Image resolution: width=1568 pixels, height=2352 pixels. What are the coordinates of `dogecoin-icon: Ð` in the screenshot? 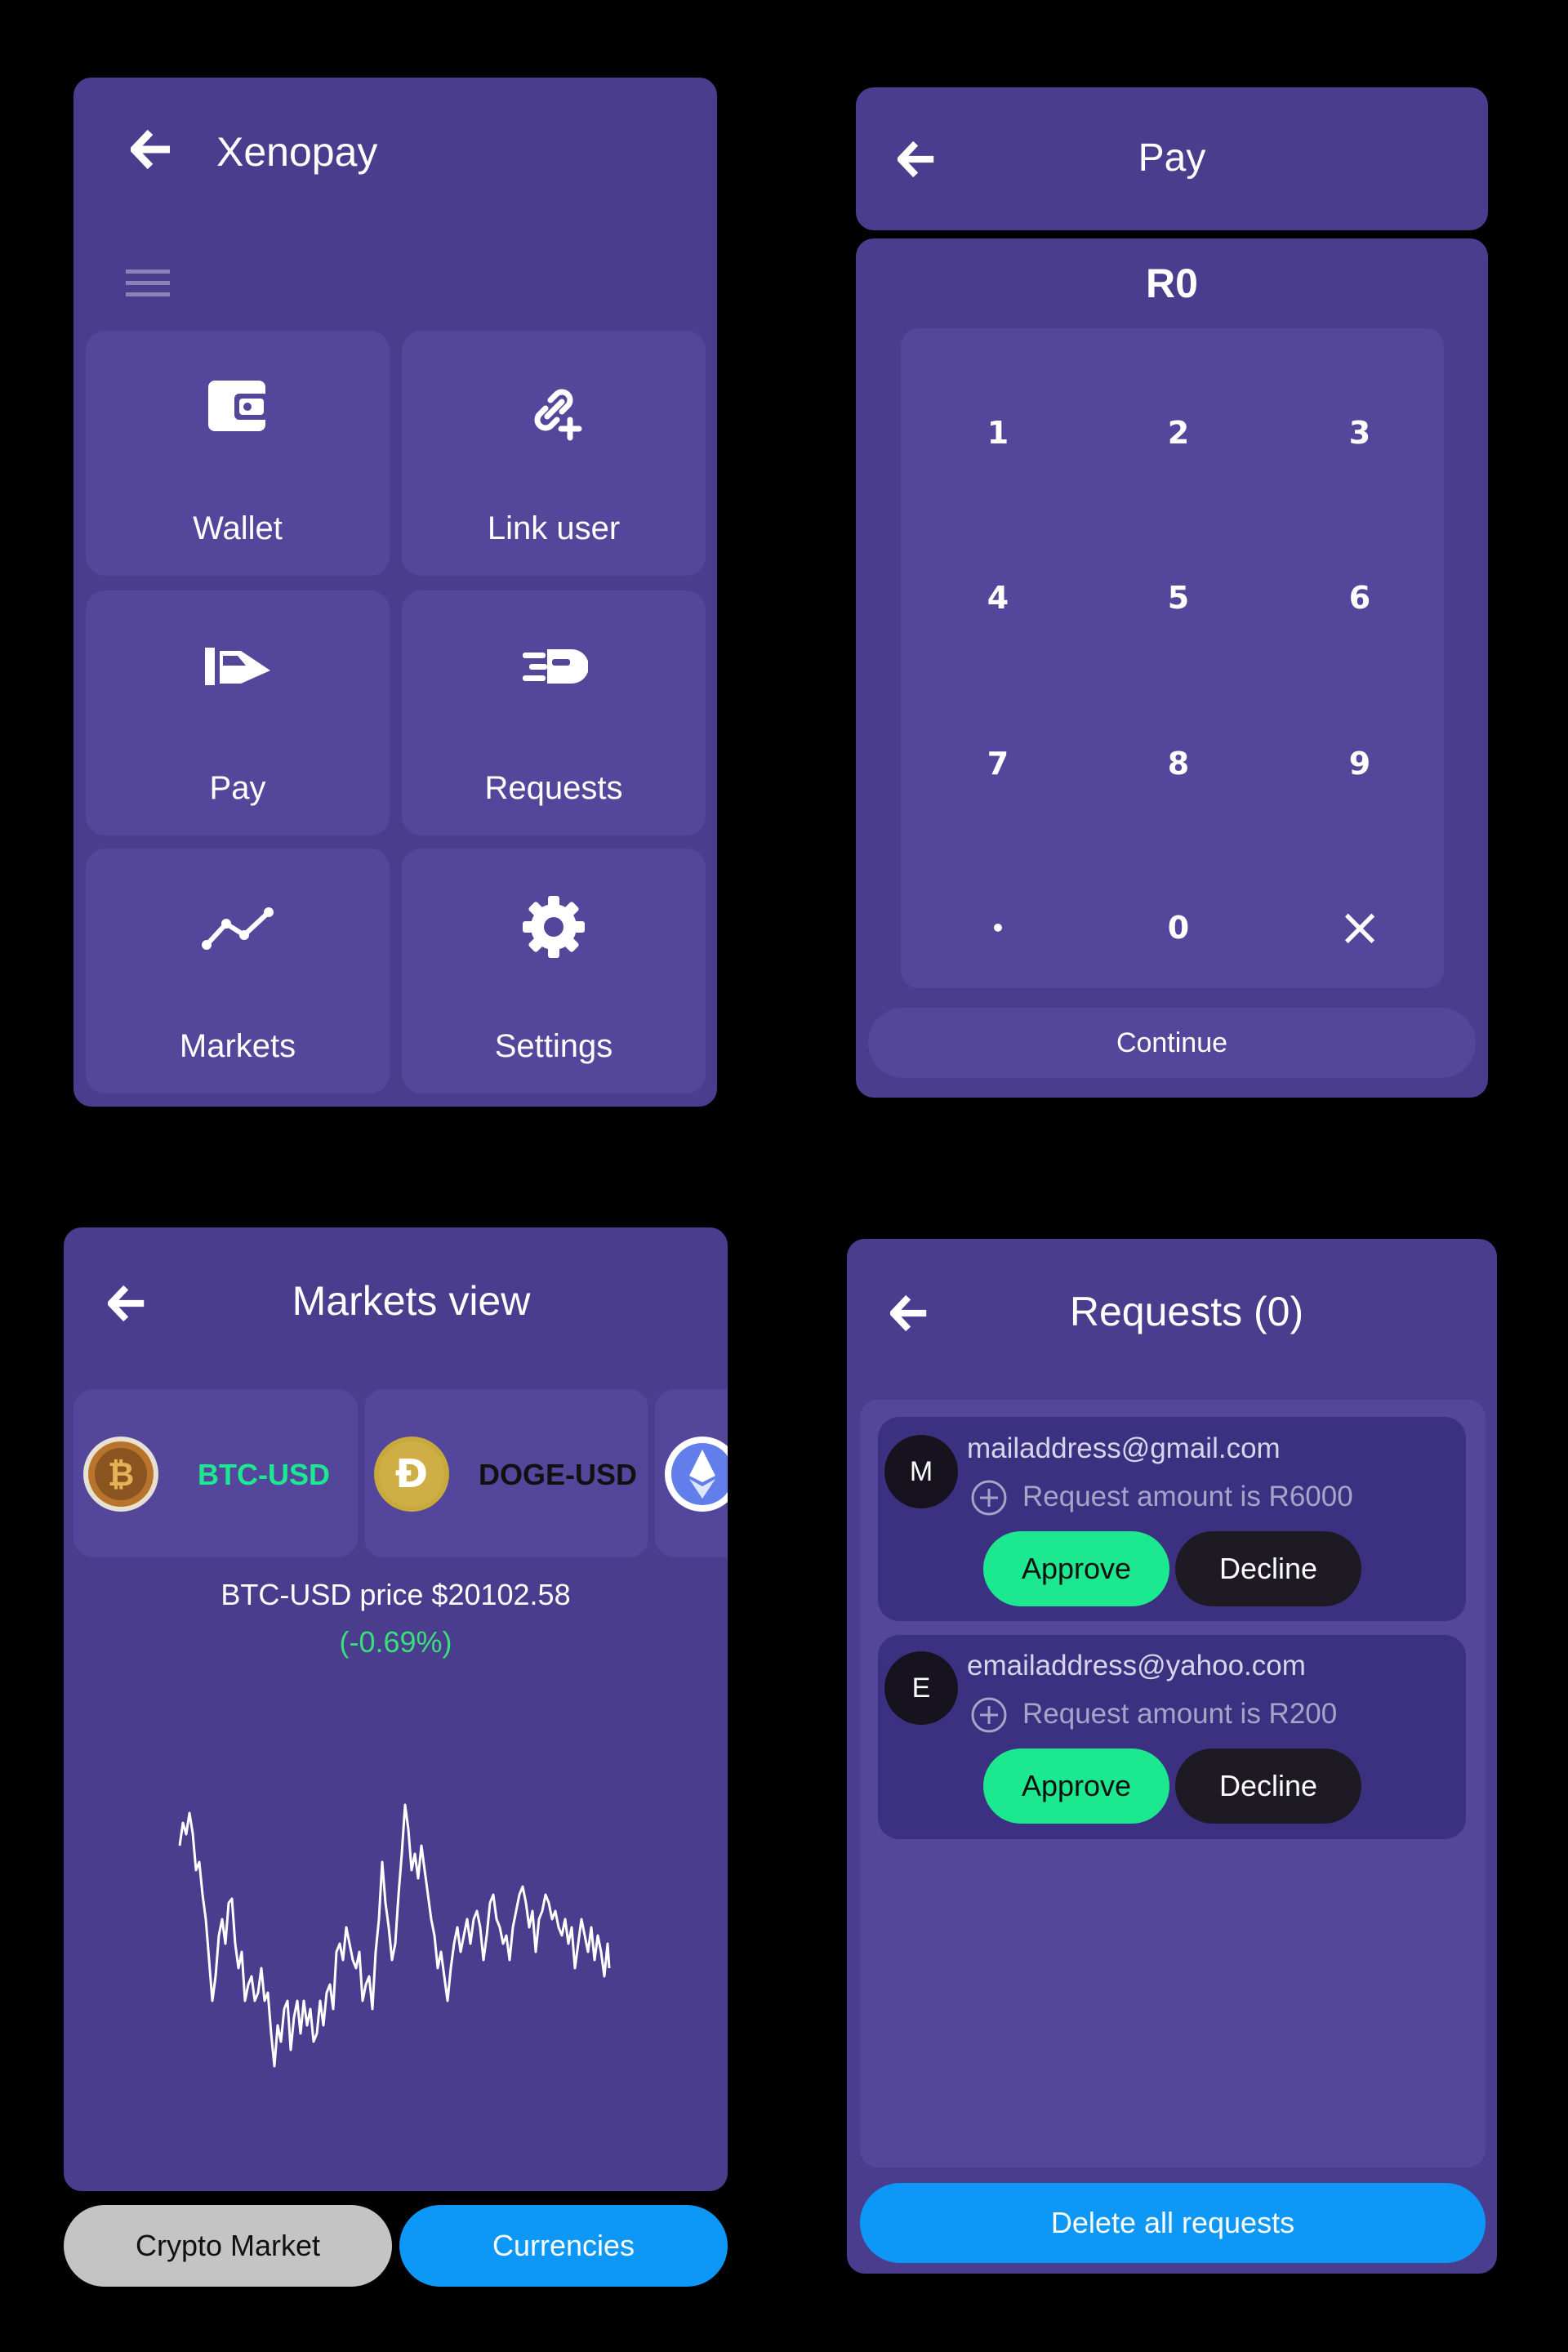 It's located at (411, 1474).